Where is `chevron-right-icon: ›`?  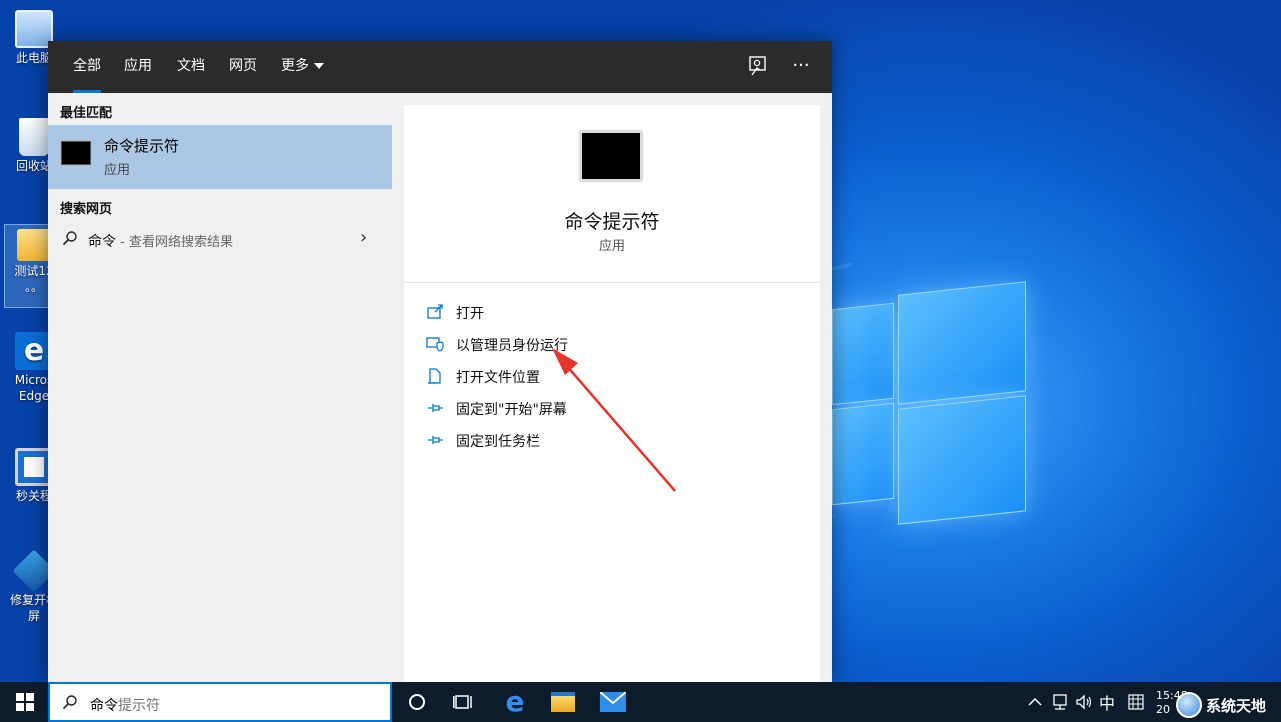
chevron-right-icon: › is located at coordinates (364, 237).